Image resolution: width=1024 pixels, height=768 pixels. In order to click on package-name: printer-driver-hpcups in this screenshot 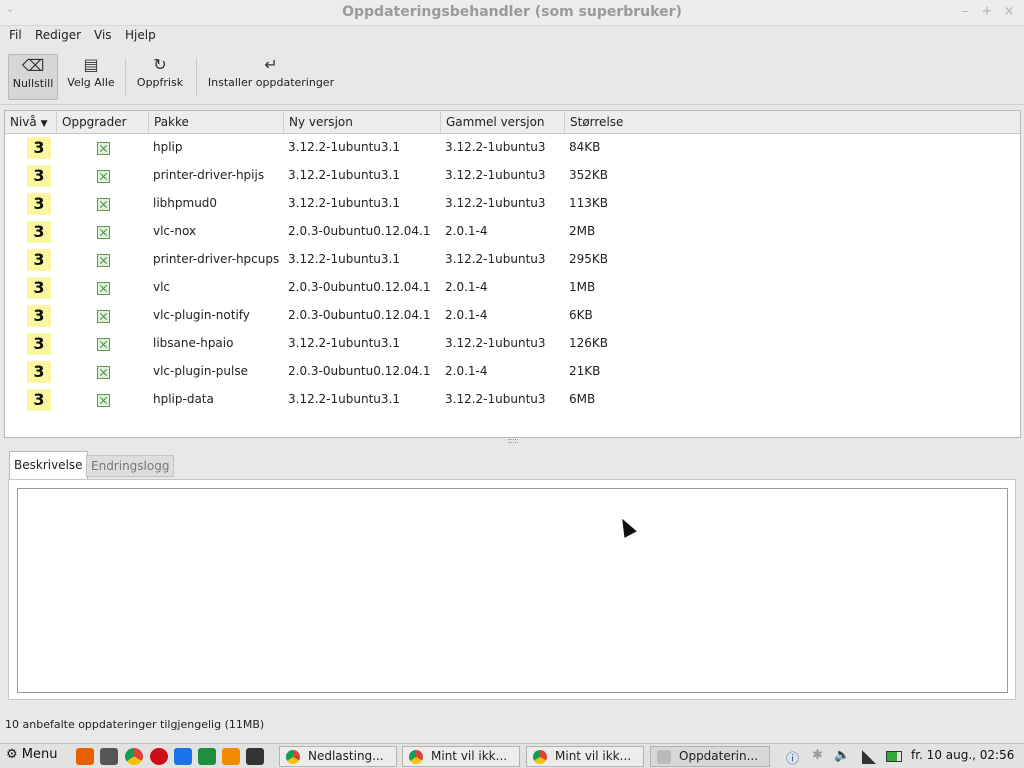, I will do `click(216, 259)`.